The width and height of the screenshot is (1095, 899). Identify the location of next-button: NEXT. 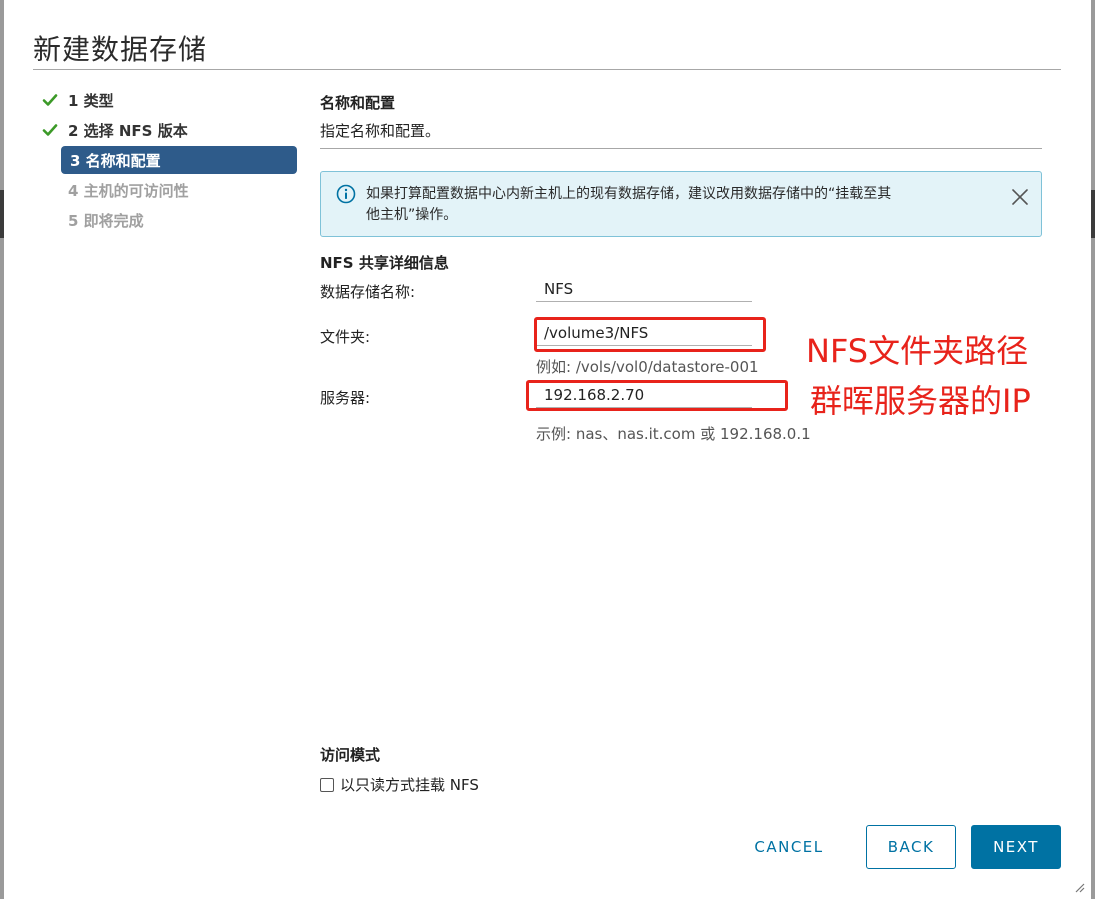
(1016, 847).